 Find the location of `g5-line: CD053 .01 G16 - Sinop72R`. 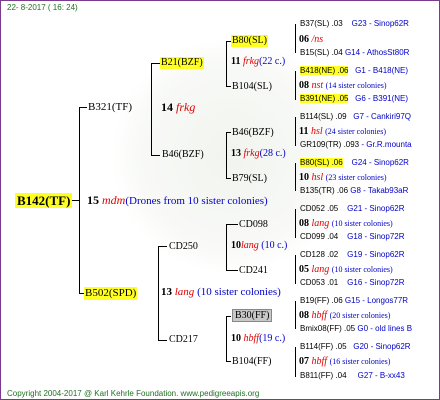

g5-line: CD053 .01 G16 - Sinop72R is located at coordinates (352, 282).